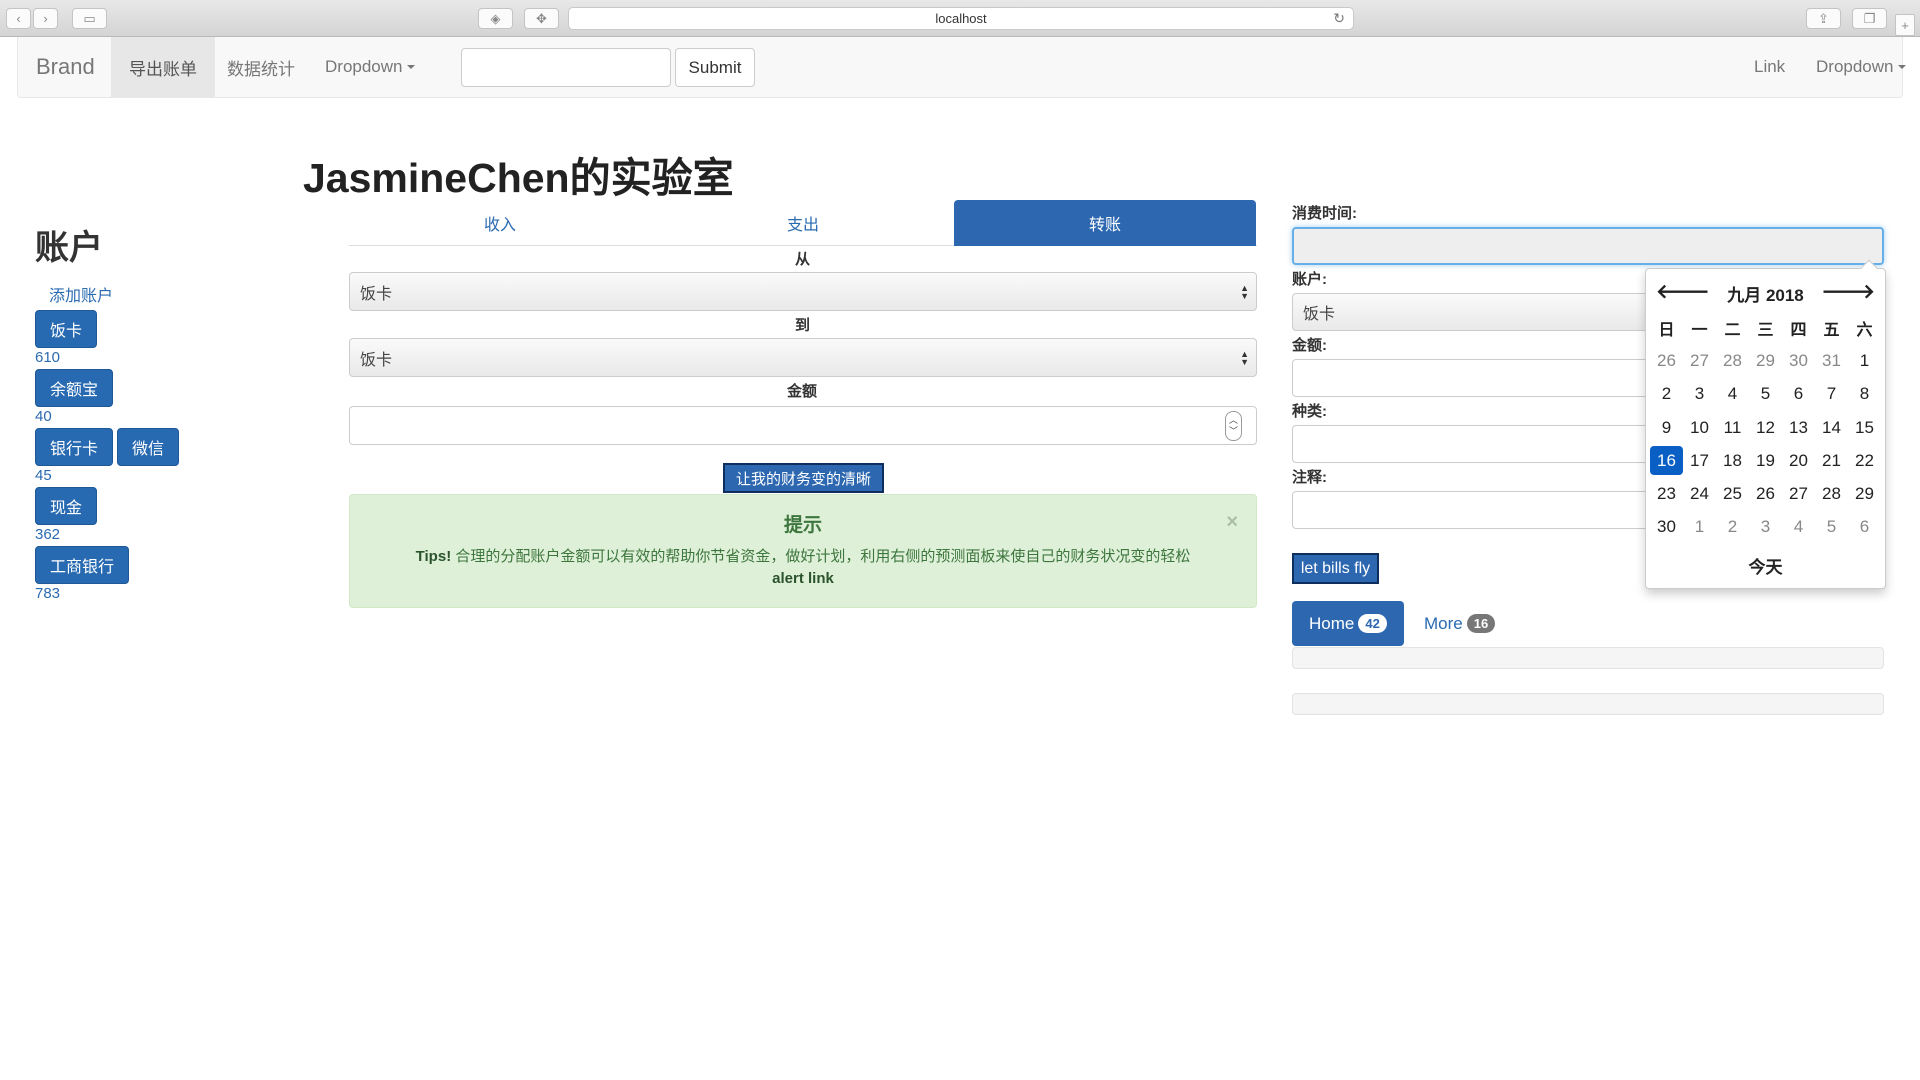 This screenshot has width=1920, height=1080. Describe the element at coordinates (376, 294) in the screenshot. I see `from-account-value: 饭卡` at that location.